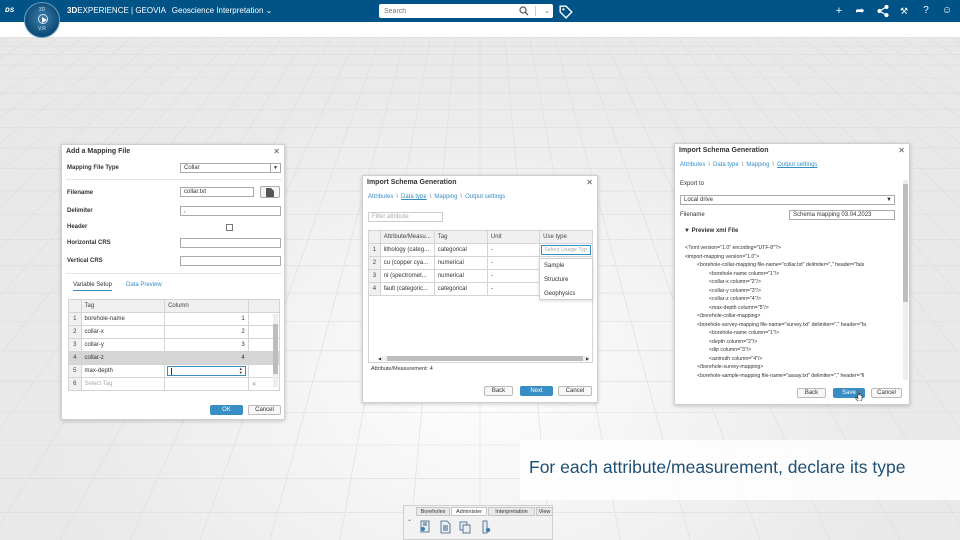 The image size is (960, 540). Describe the element at coordinates (230, 168) in the screenshot. I see `mapping-type-select: Collar ▼` at that location.